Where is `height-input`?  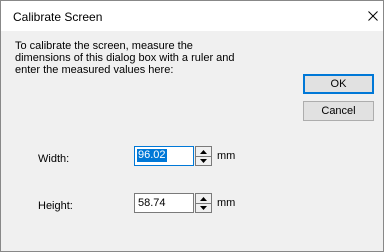 height-input is located at coordinates (164, 203).